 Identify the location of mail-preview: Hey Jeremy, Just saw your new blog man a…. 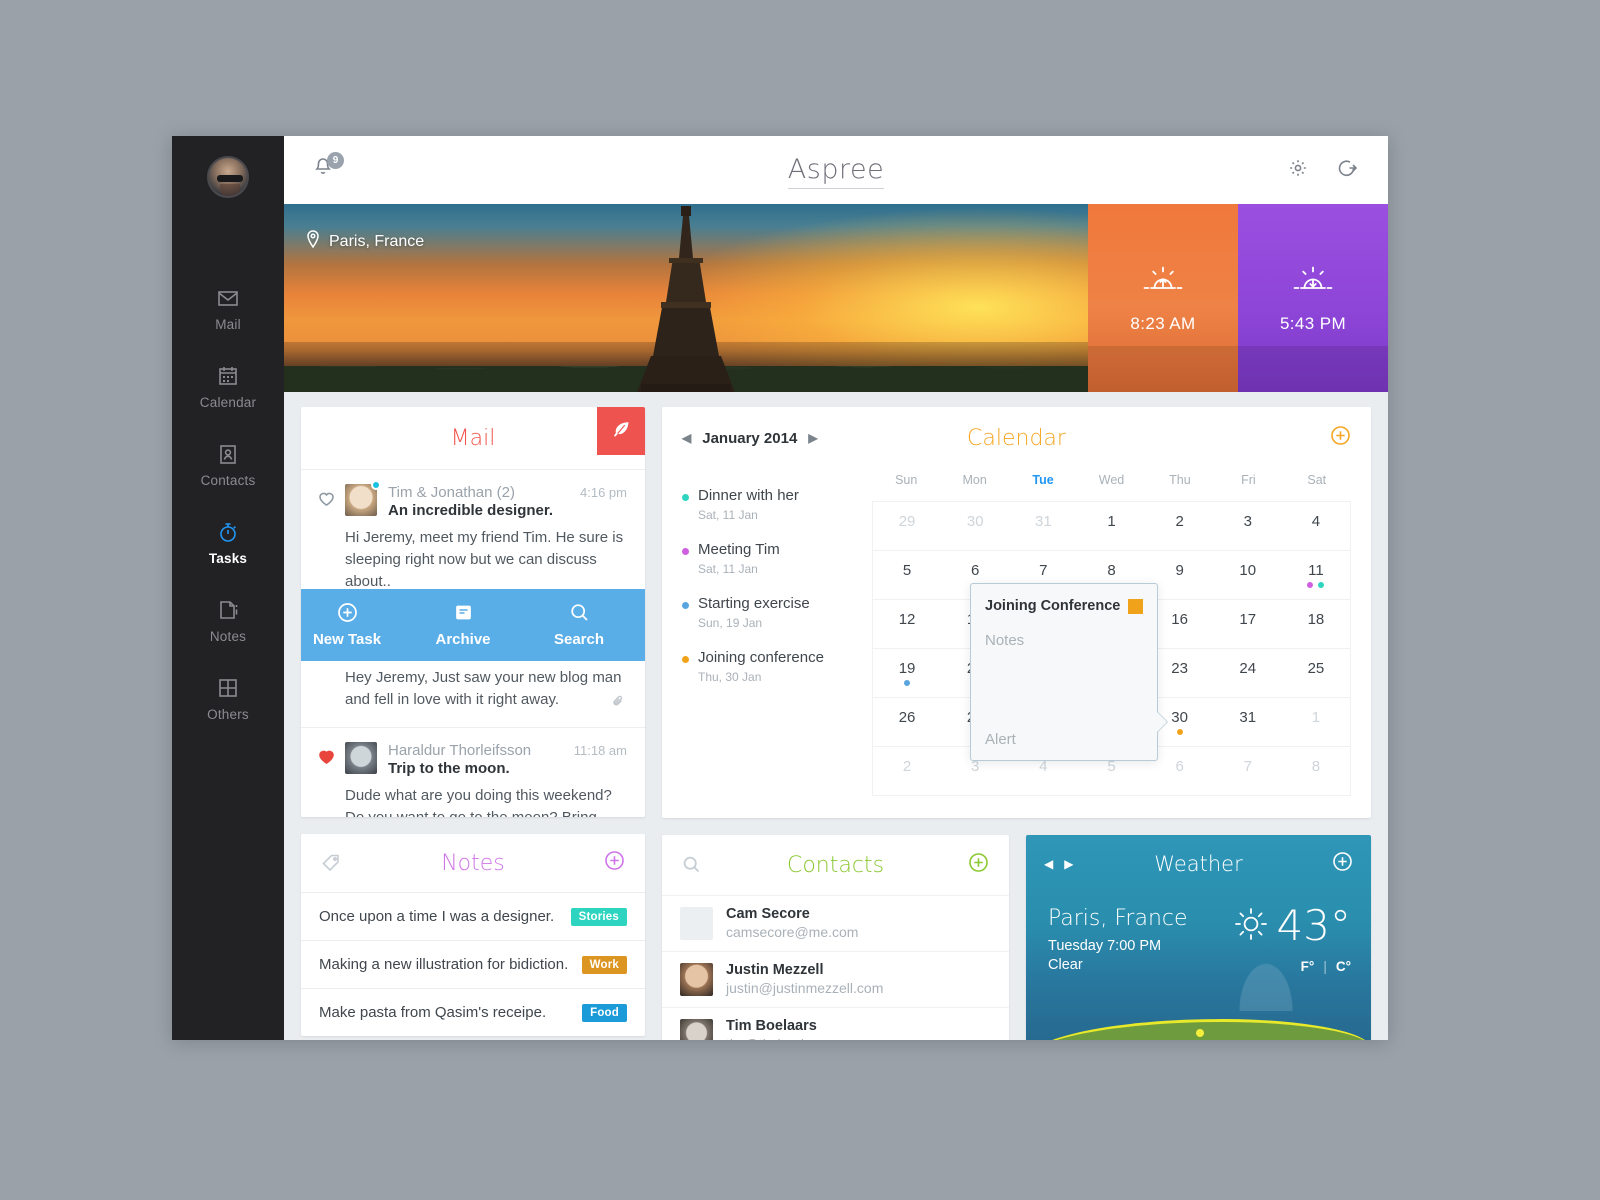
(483, 688).